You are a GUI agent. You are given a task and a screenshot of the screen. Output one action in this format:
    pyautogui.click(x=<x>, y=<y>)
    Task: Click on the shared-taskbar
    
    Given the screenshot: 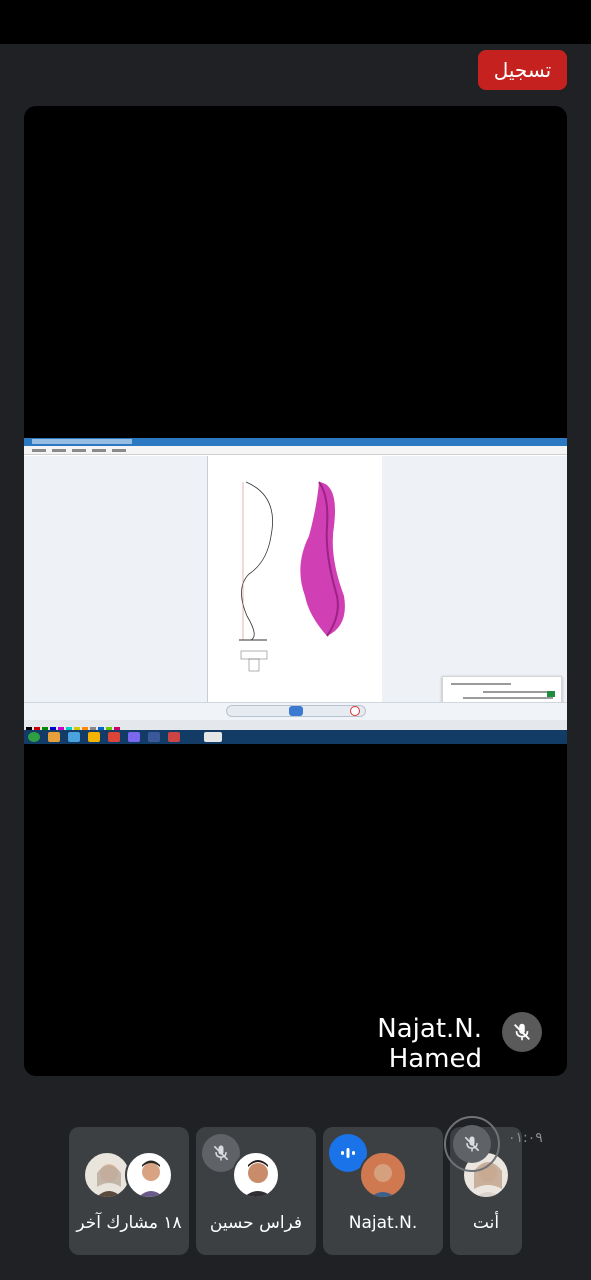 What is the action you would take?
    pyautogui.click(x=295, y=737)
    